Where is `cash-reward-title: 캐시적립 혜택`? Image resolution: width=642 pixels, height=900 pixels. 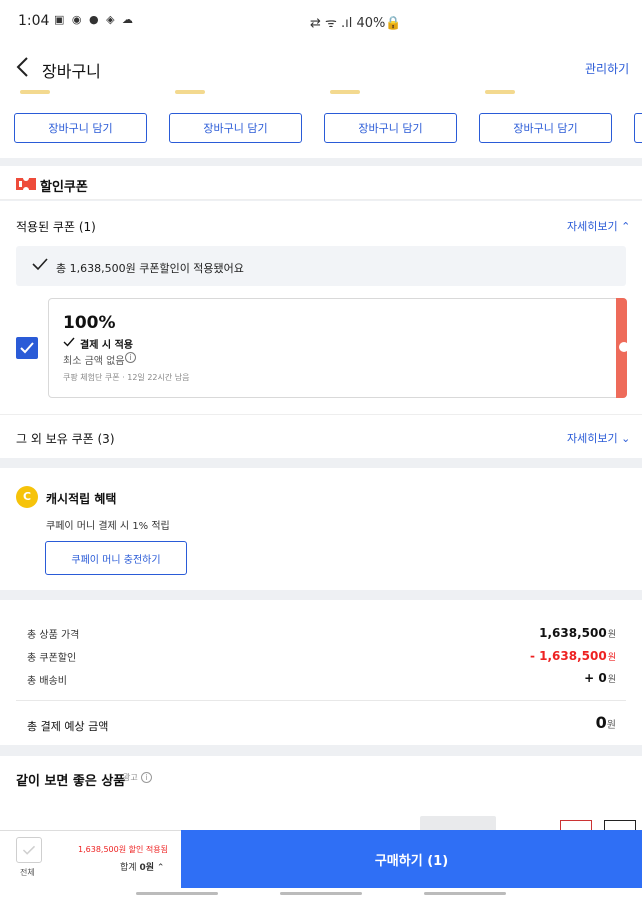 cash-reward-title: 캐시적립 혜택 is located at coordinates (81, 499).